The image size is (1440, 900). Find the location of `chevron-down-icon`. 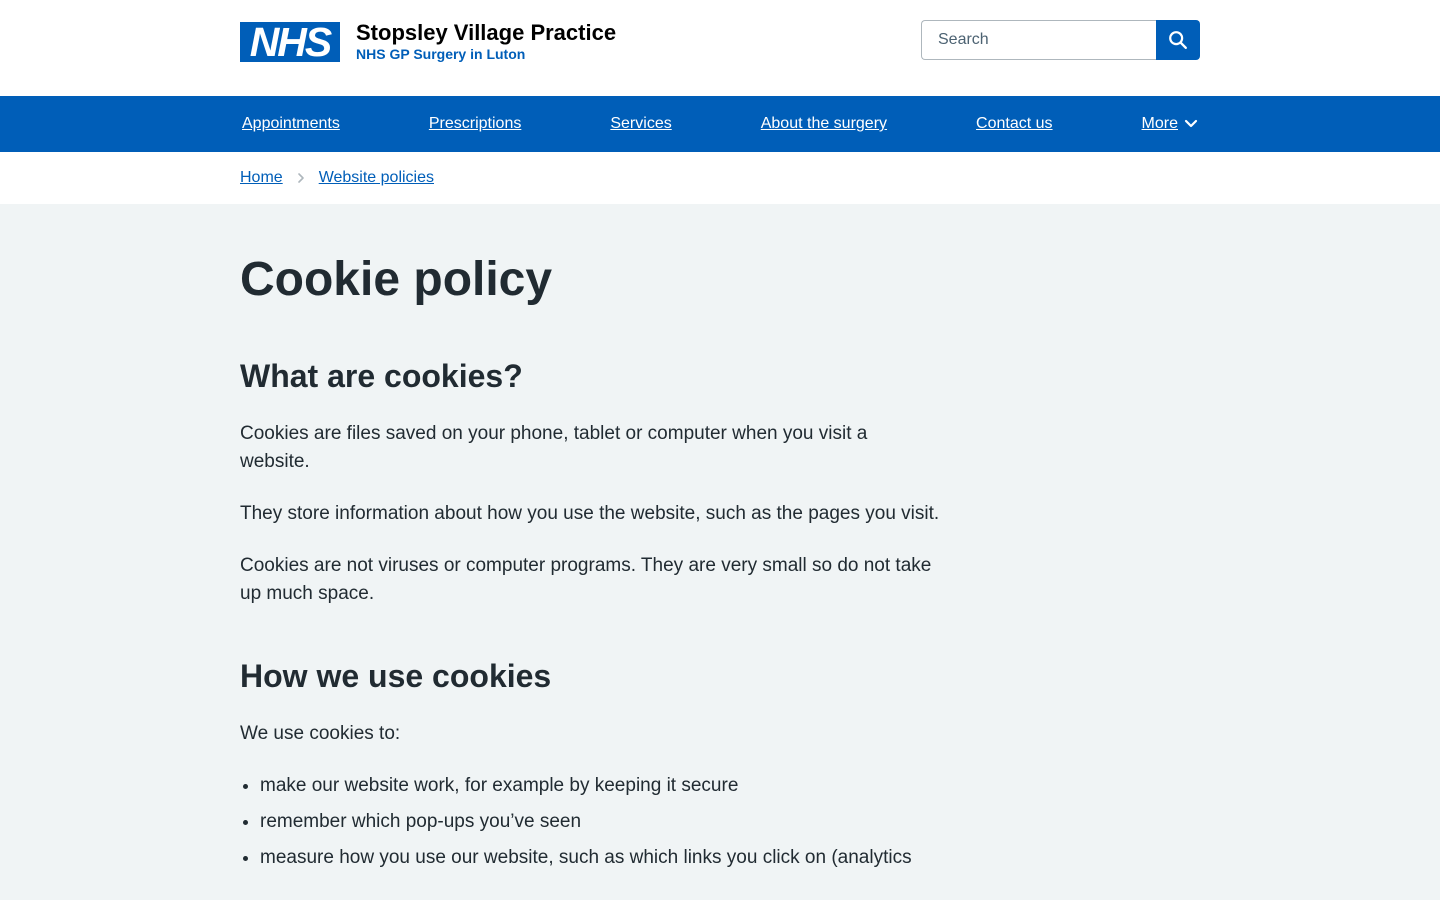

chevron-down-icon is located at coordinates (1191, 123).